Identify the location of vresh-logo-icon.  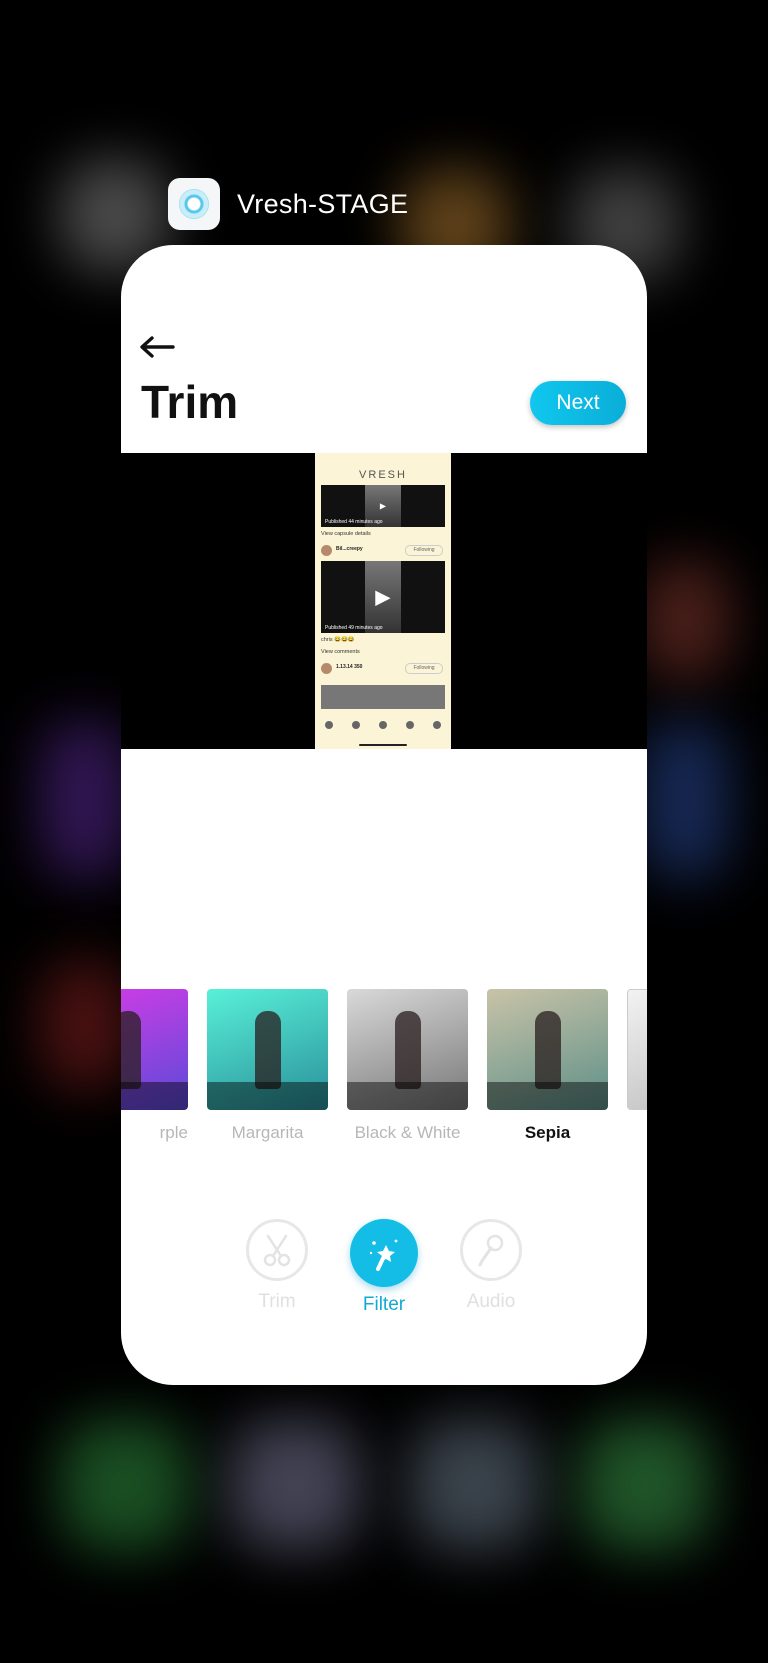
(194, 204).